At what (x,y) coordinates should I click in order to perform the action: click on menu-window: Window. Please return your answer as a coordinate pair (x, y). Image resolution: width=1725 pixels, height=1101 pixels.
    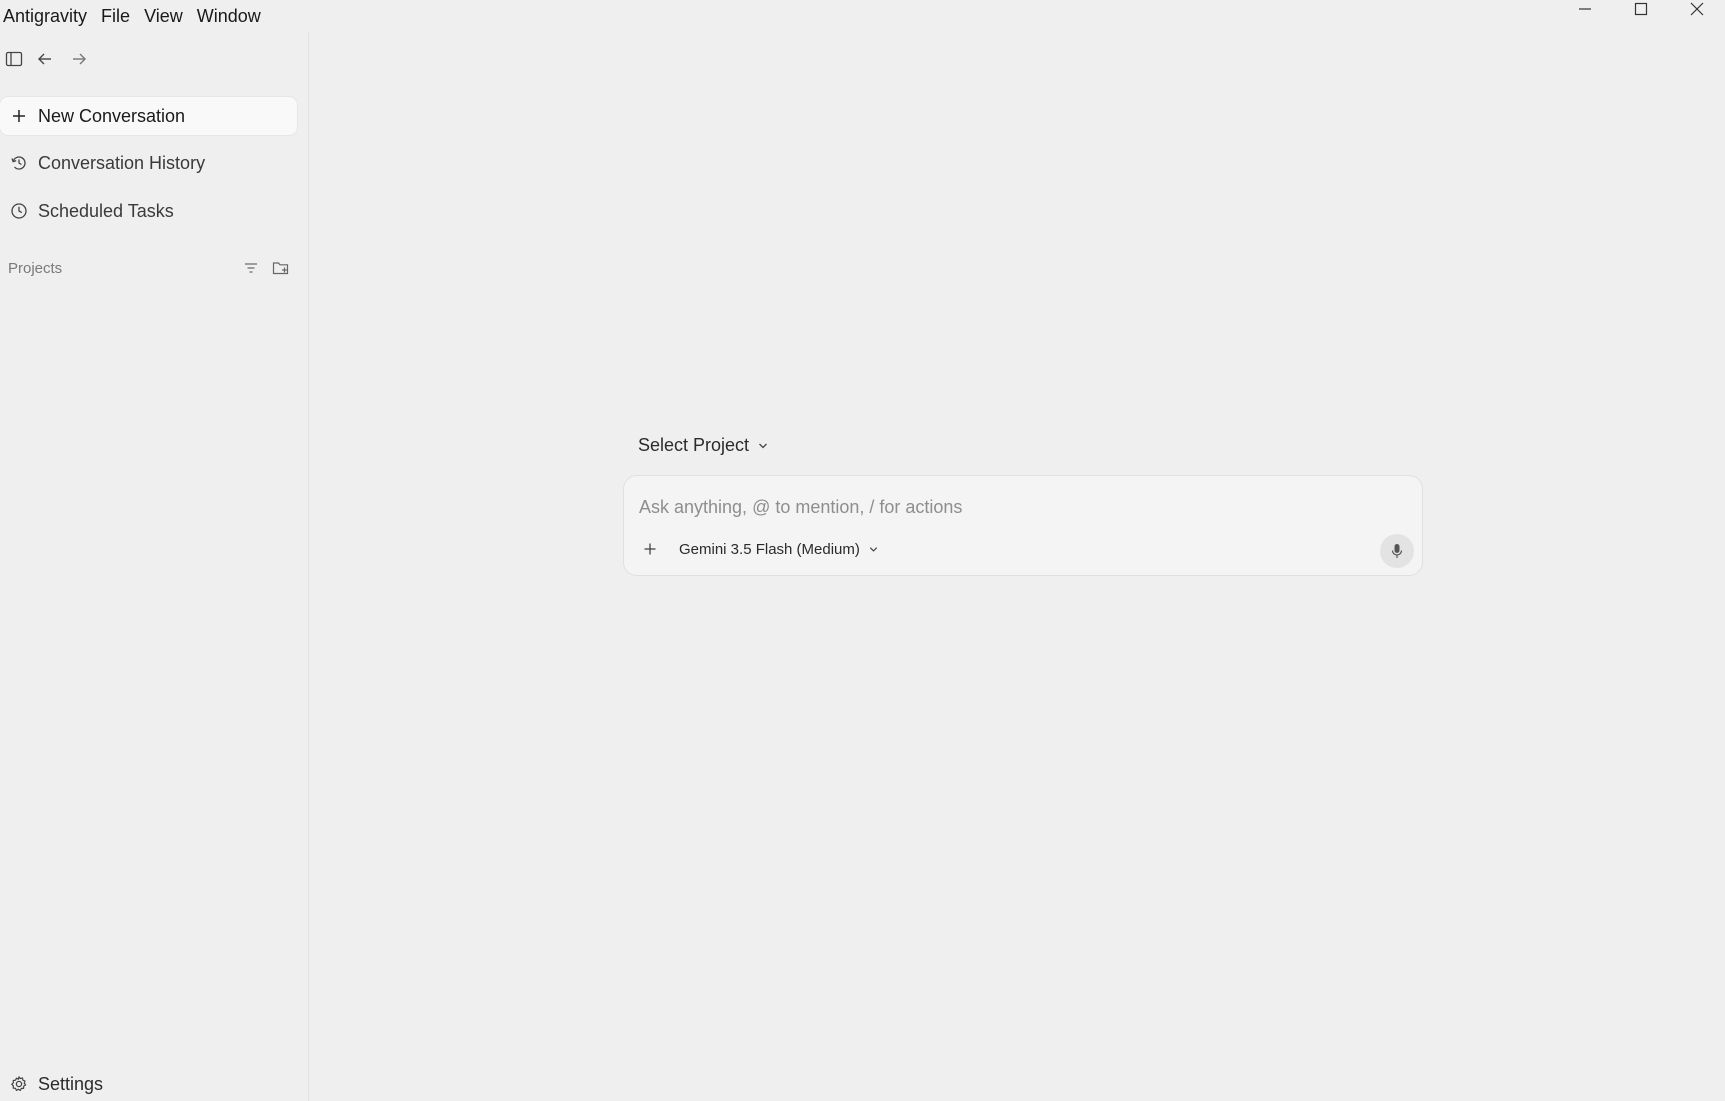
    Looking at the image, I should click on (229, 16).